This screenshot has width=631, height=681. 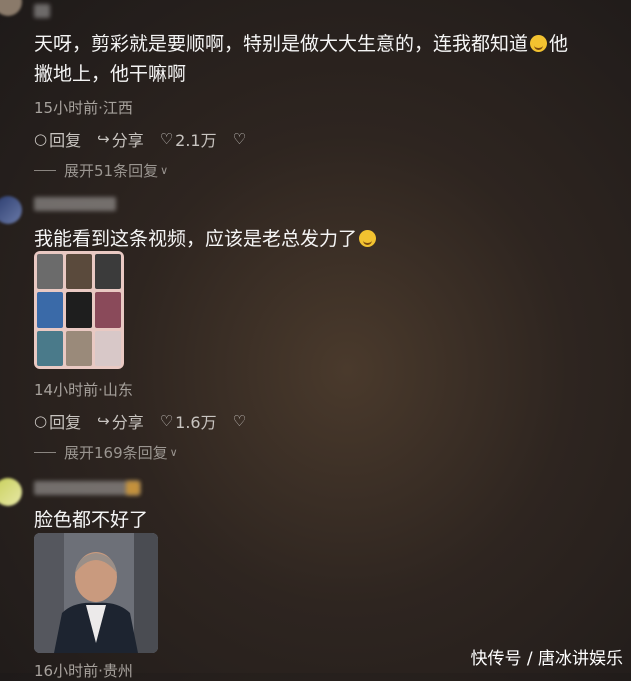 I want to click on comment-text-line: 我能看到这条视频，应该是老总发力了, so click(x=196, y=239).